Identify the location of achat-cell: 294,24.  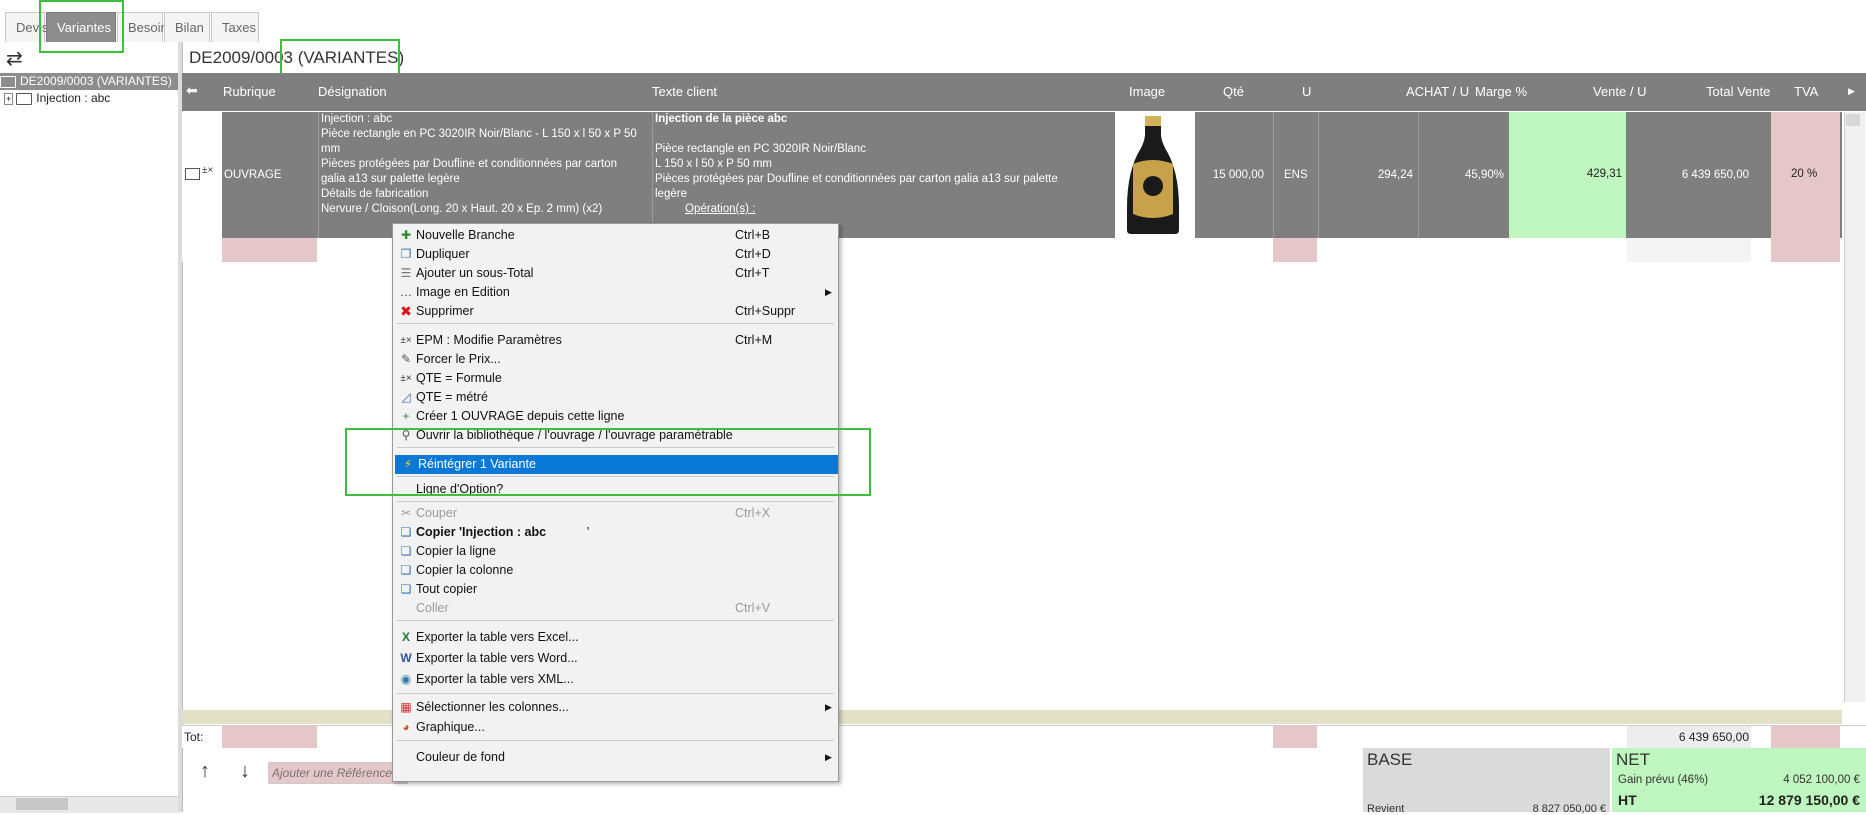
(1367, 175).